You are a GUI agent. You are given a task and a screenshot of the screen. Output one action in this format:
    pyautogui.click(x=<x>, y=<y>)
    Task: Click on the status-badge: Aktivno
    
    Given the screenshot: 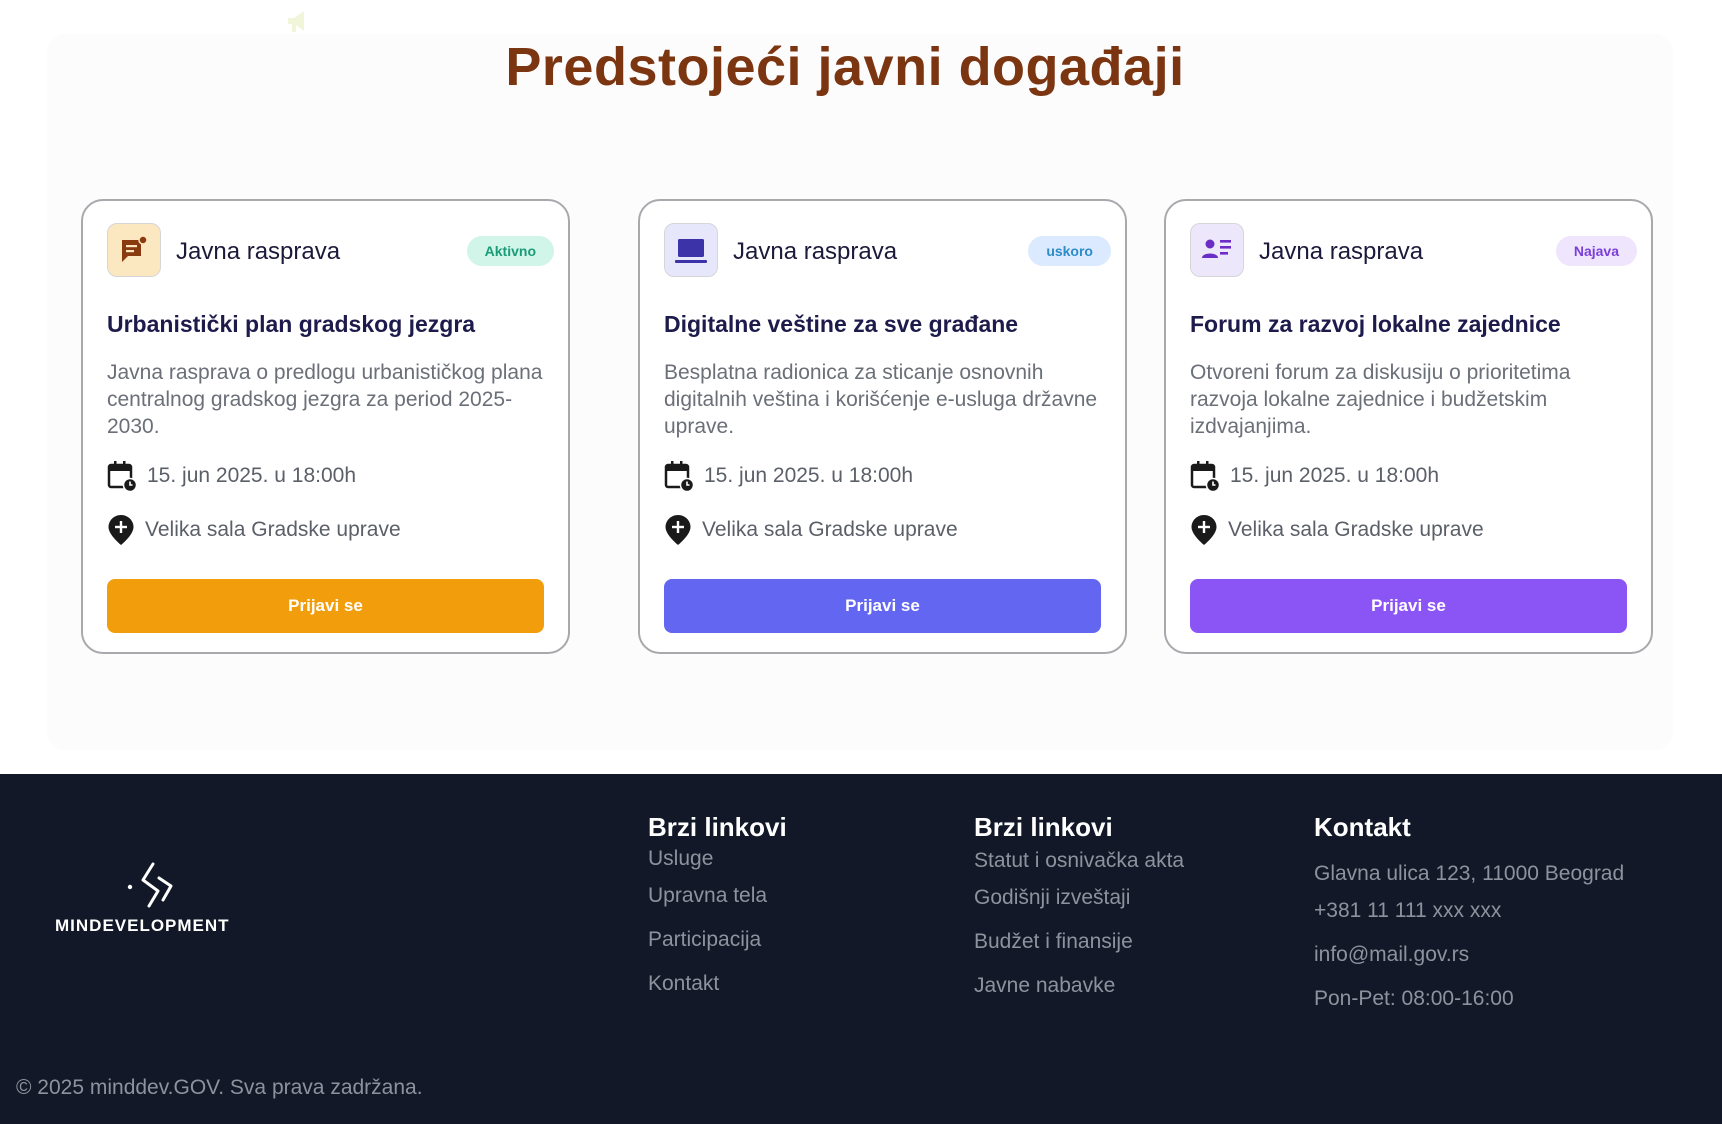 What is the action you would take?
    pyautogui.click(x=510, y=251)
    